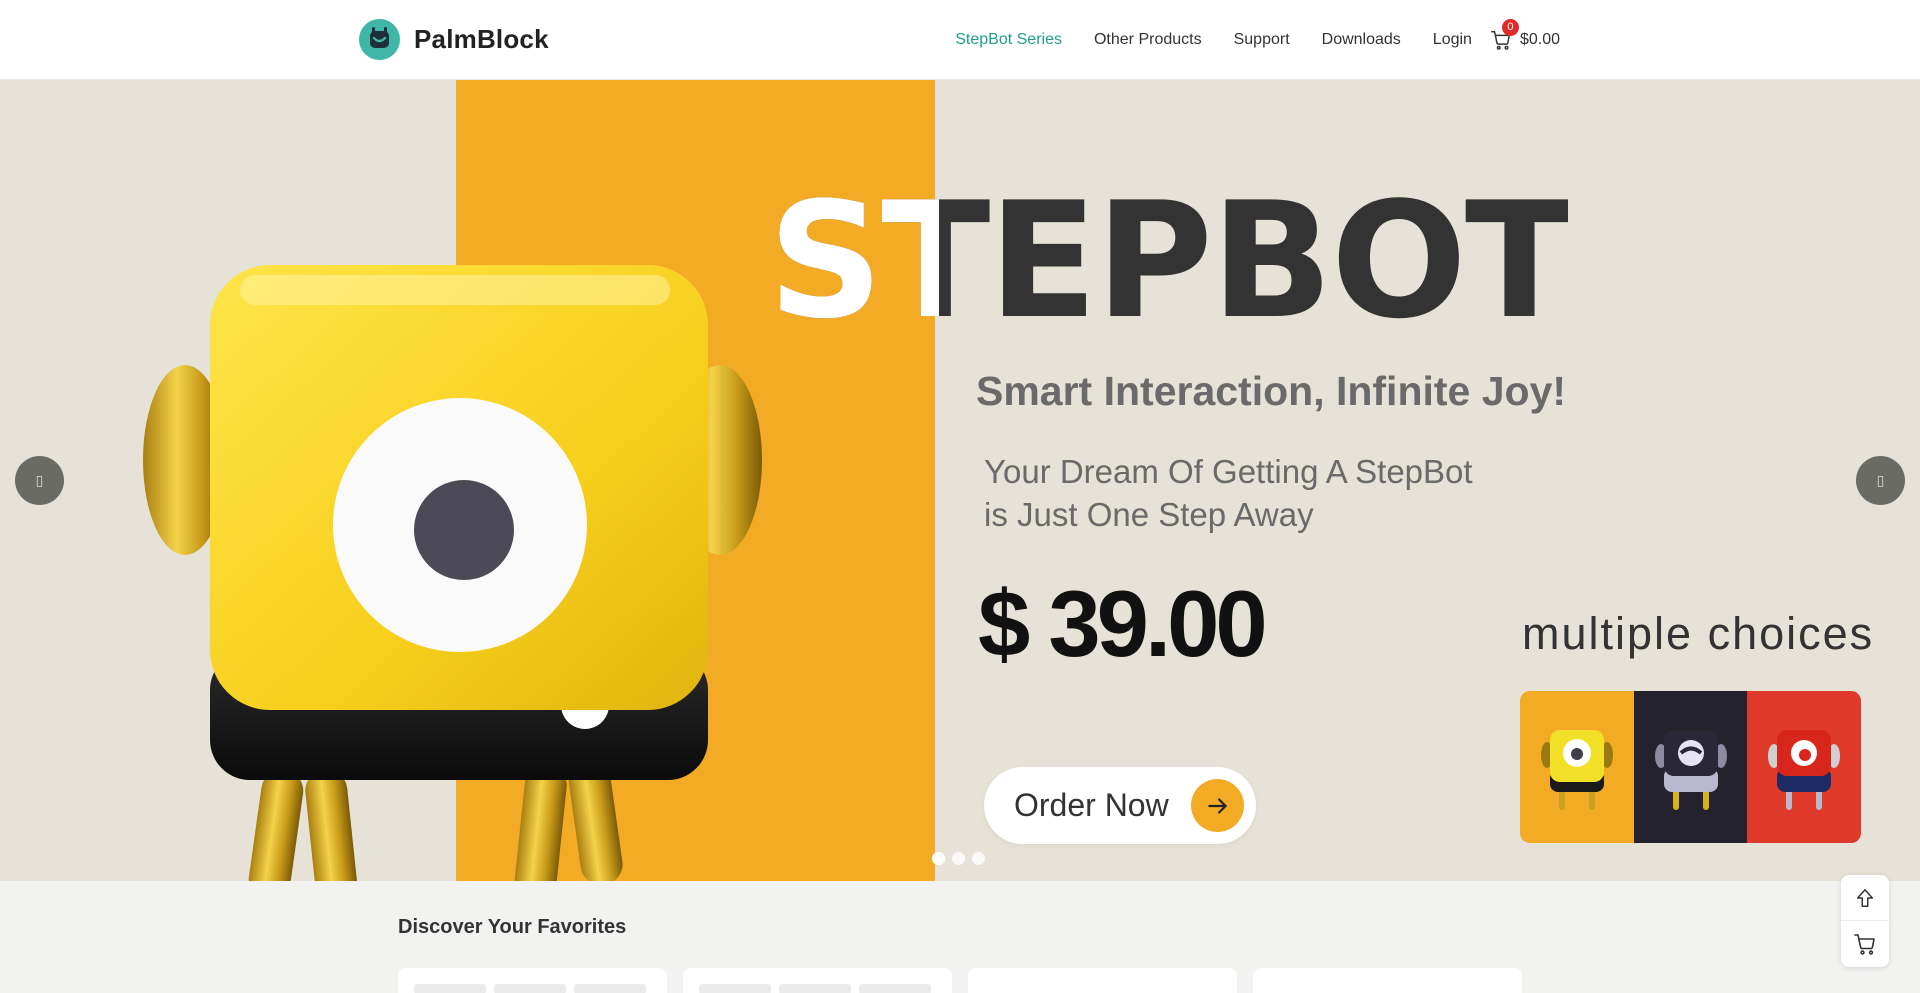 This screenshot has height=993, width=1920. What do you see at coordinates (1228, 471) in the screenshot?
I see `hero-subtitle-line-1: Your Dream Of Getting A StepBot` at bounding box center [1228, 471].